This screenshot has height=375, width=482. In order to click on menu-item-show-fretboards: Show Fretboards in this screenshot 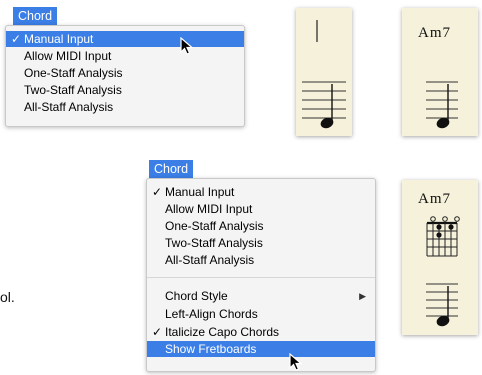, I will do `click(261, 349)`.